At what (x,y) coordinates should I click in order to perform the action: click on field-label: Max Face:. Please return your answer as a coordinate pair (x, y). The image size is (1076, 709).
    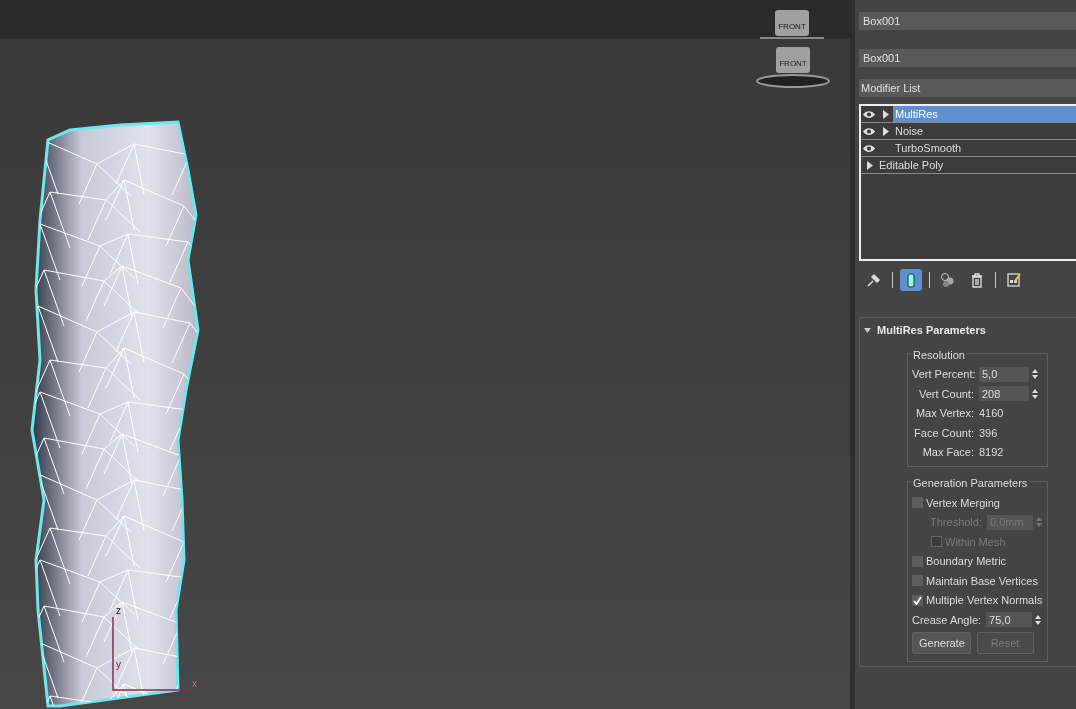
    Looking at the image, I should click on (947, 452).